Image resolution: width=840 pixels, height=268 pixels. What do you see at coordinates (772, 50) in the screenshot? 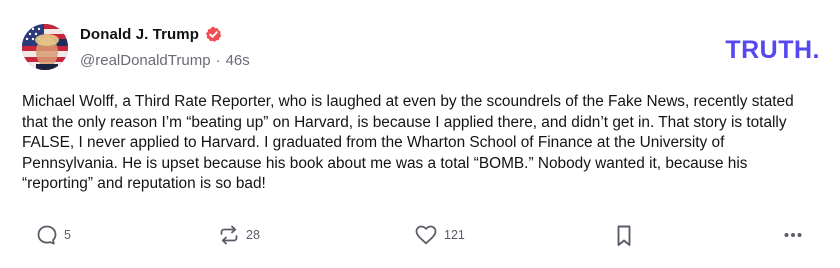
I see `truth-social-logo: TRUTH.` at bounding box center [772, 50].